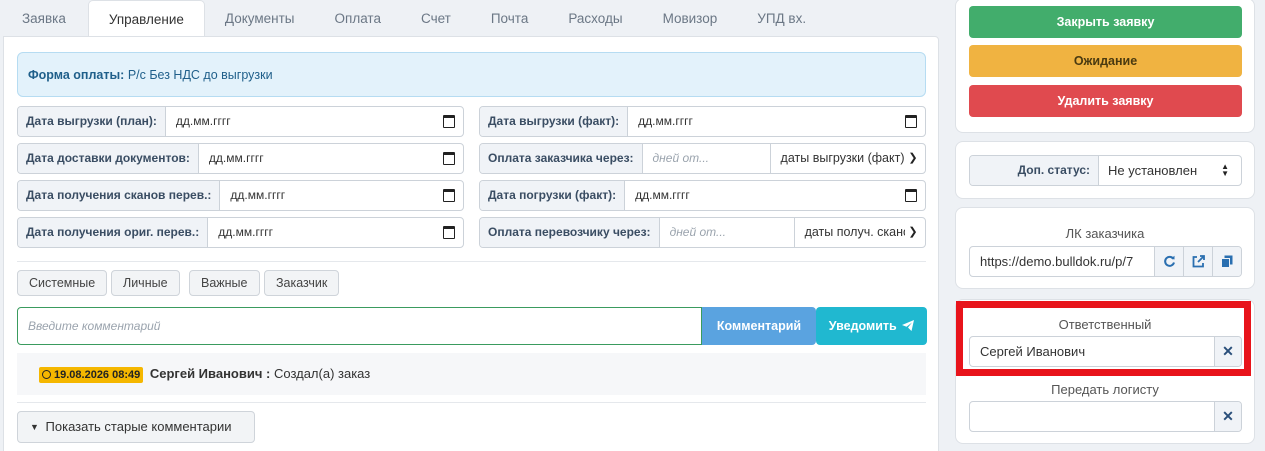  What do you see at coordinates (1034, 170) in the screenshot?
I see `extra-status-label: Доп. статус:` at bounding box center [1034, 170].